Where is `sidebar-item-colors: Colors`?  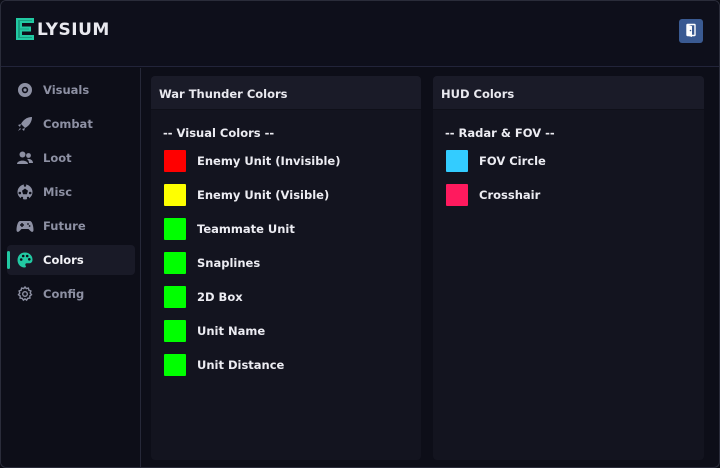
sidebar-item-colors: Colors is located at coordinates (71, 260).